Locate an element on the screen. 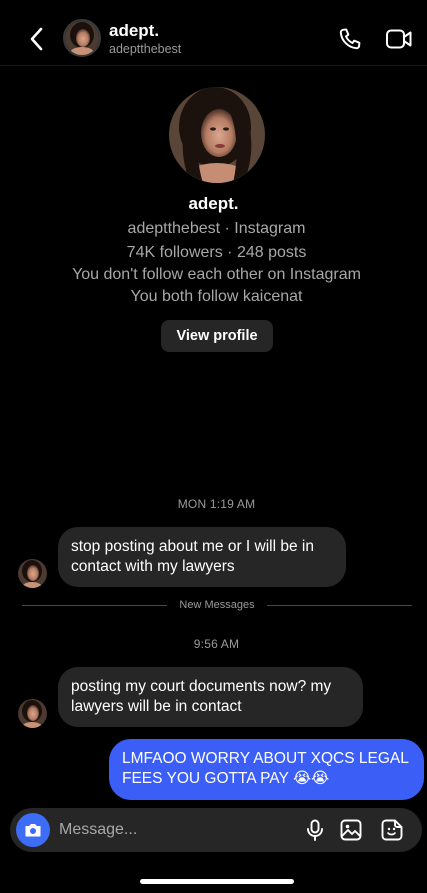 The width and height of the screenshot is (427, 893). profile-stats: 74K followers · 248 posts is located at coordinates (216, 252).